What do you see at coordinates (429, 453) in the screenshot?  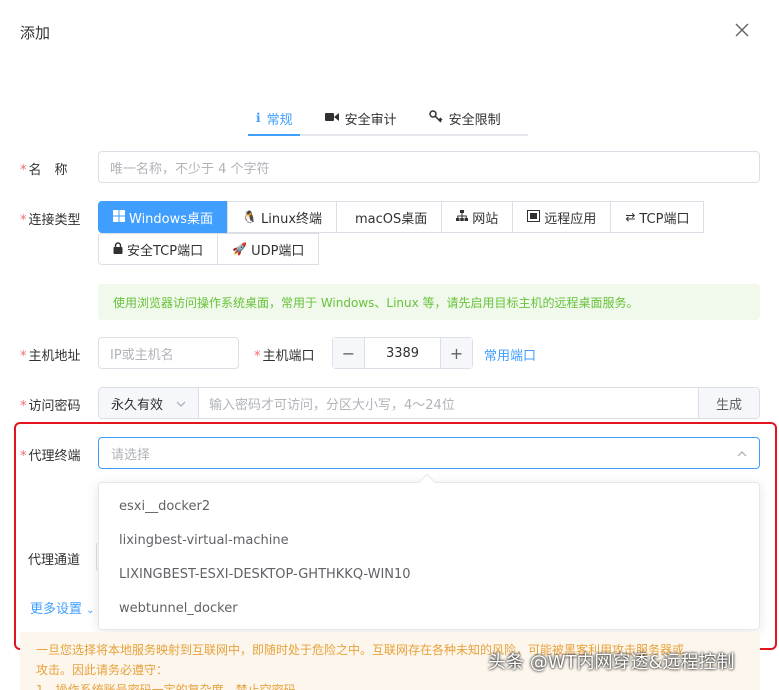 I see `proxy-terminal-select: 请选择` at bounding box center [429, 453].